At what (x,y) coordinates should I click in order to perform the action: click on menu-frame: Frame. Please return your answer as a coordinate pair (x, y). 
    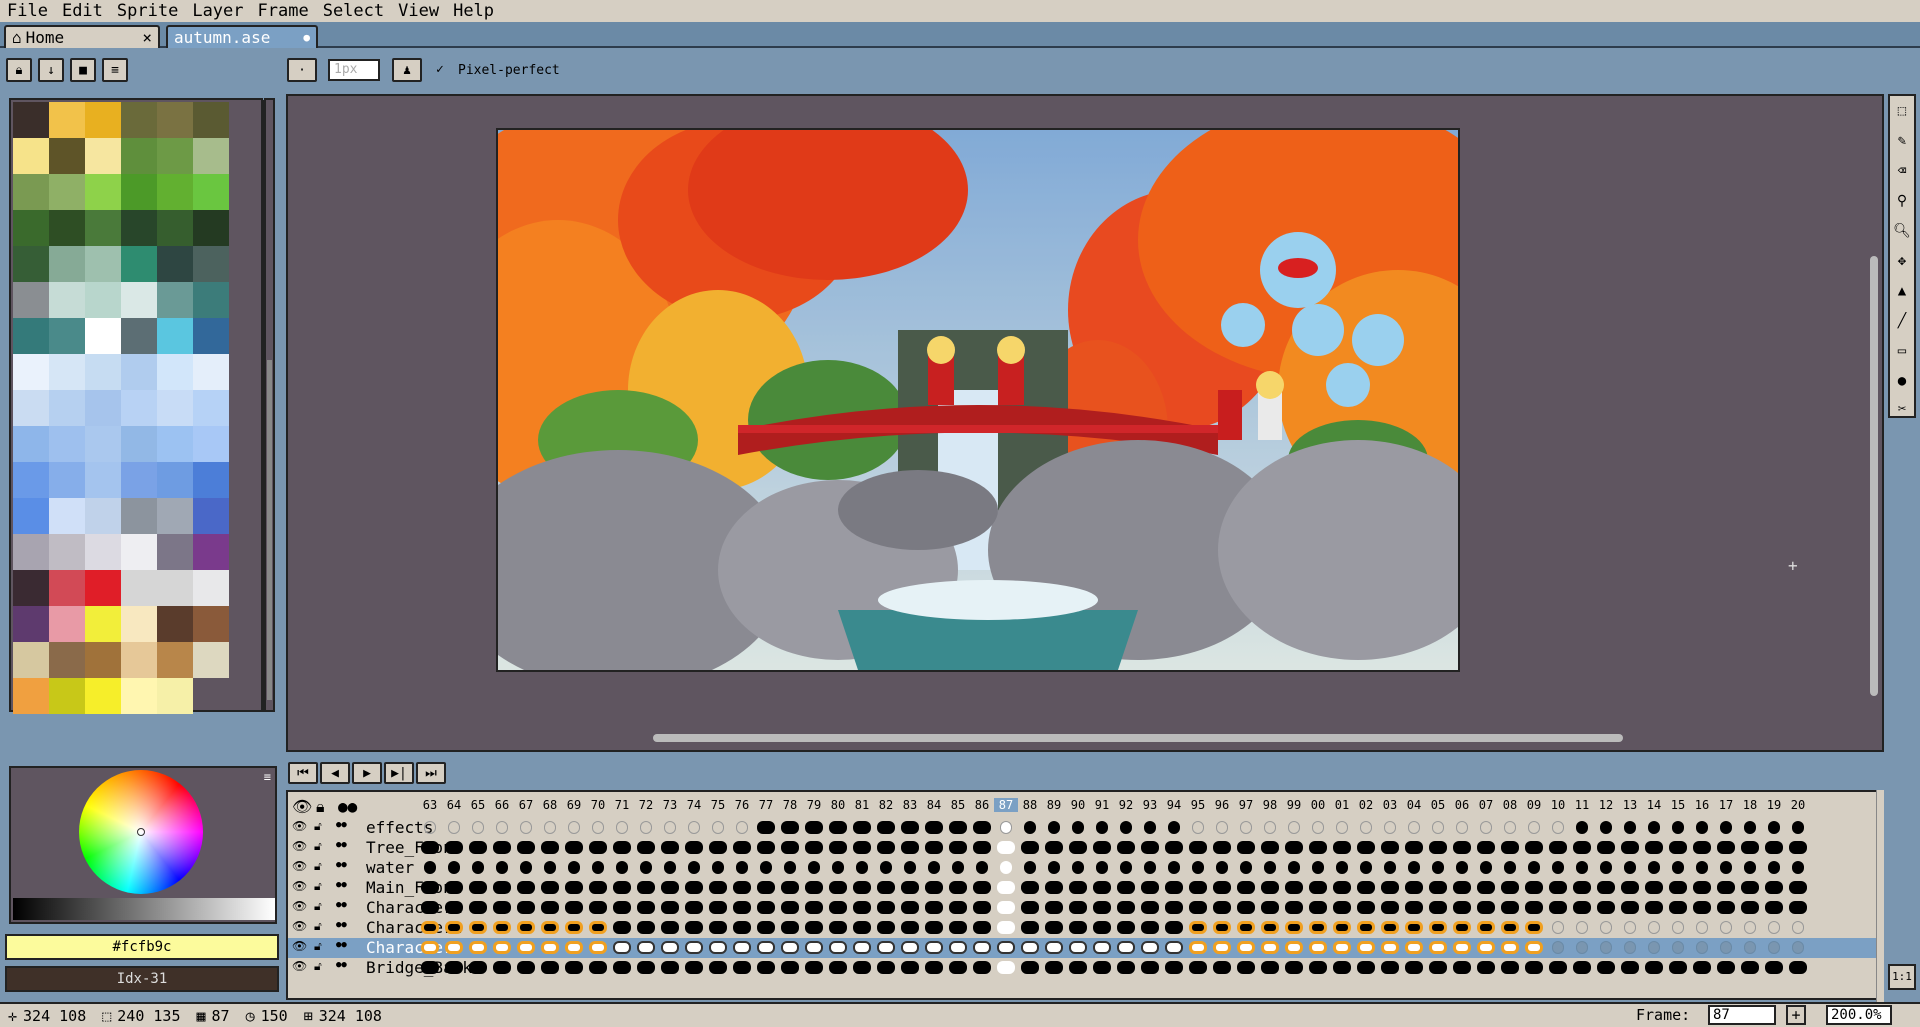
    Looking at the image, I should click on (283, 11).